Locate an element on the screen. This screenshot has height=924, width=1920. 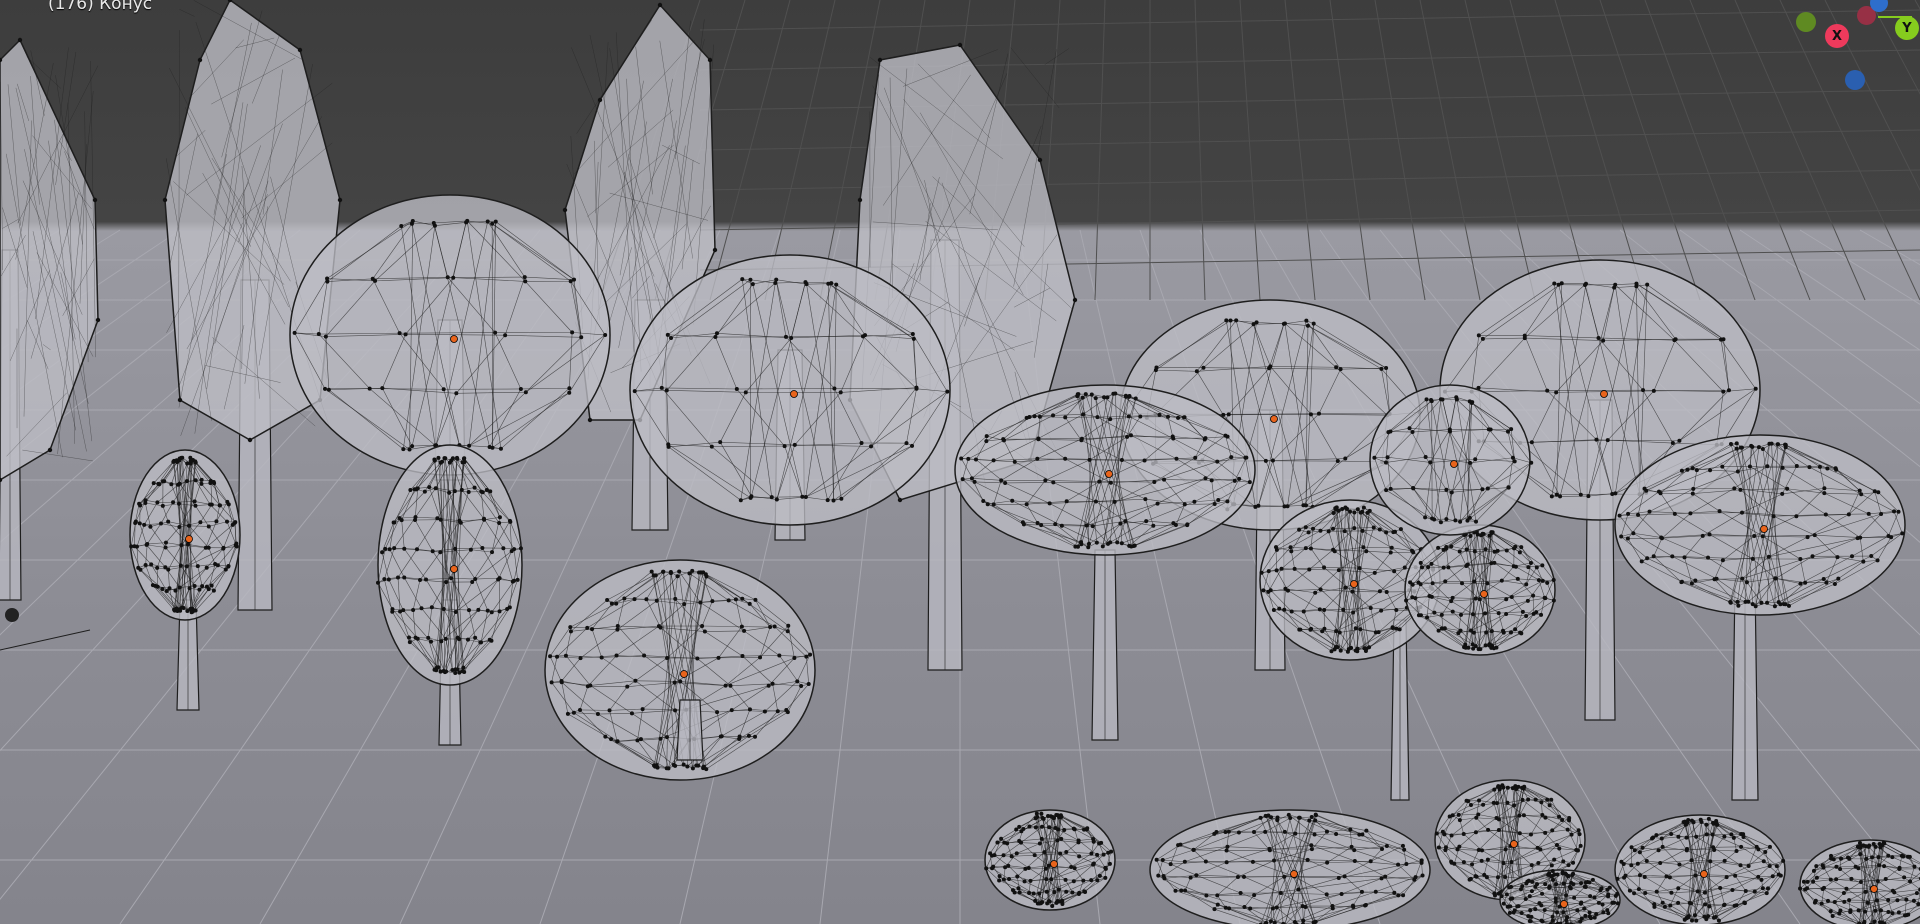
viewport-object-label: (176) Конус is located at coordinates (100, 7).